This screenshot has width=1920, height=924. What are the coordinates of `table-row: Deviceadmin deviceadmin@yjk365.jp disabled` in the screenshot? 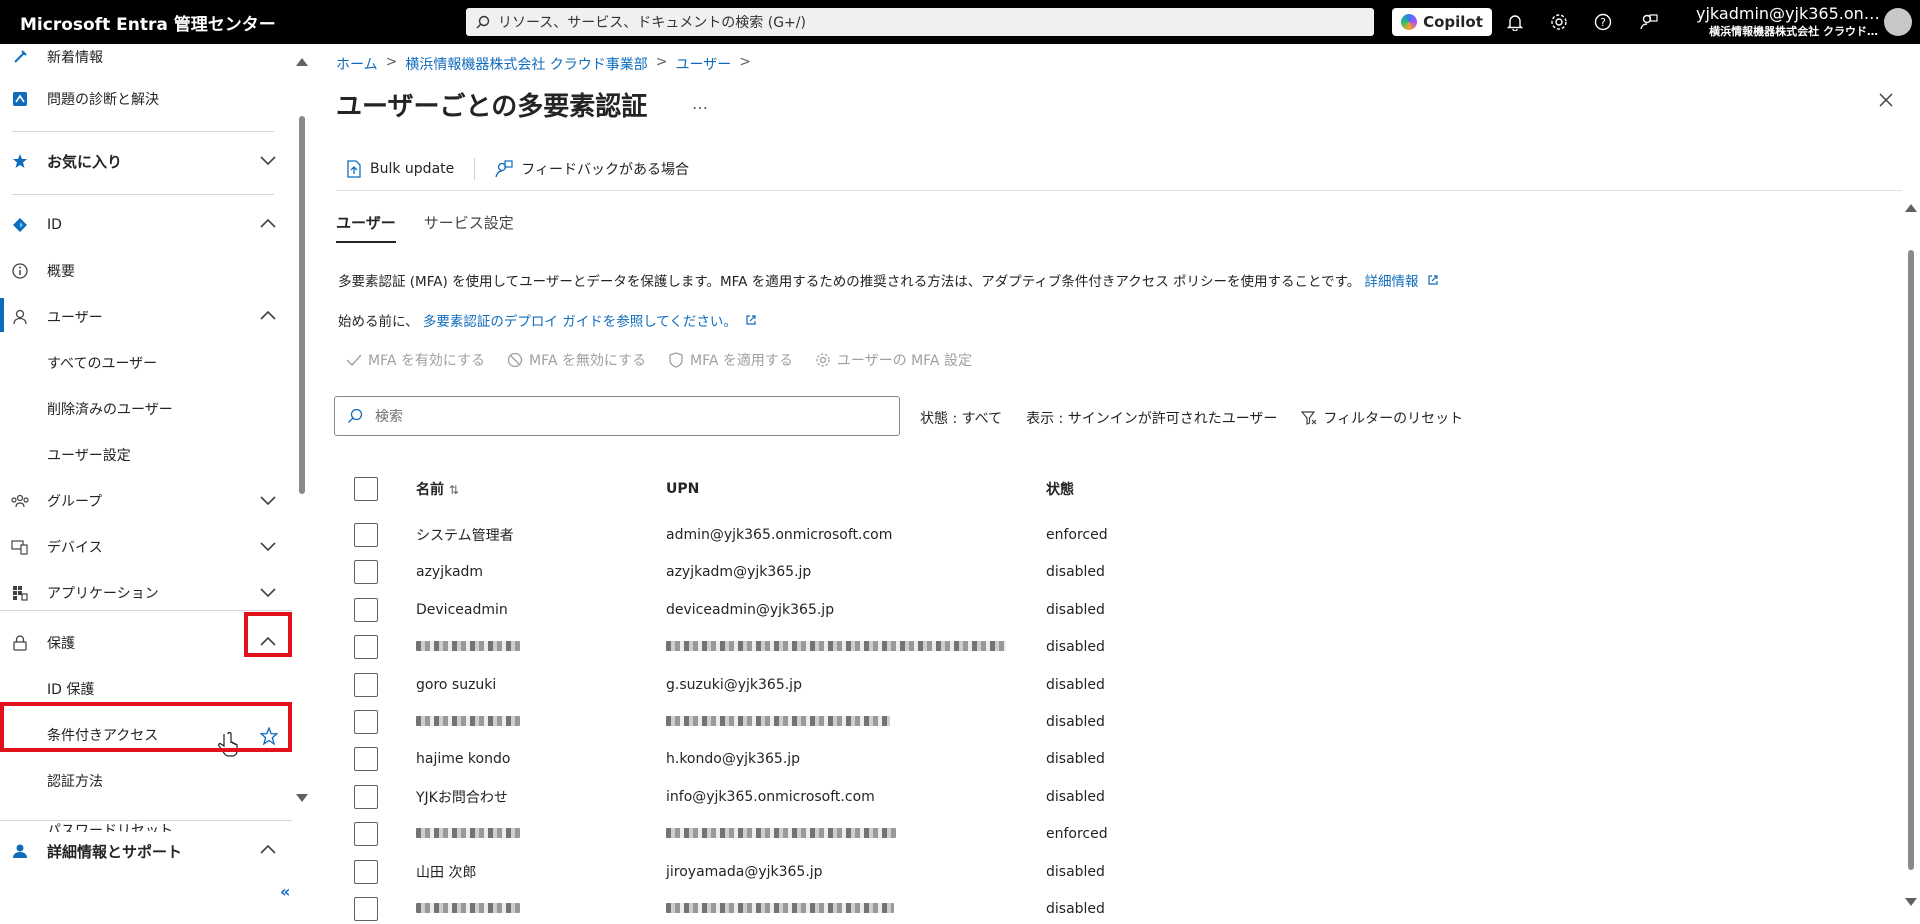 It's located at (1124, 610).